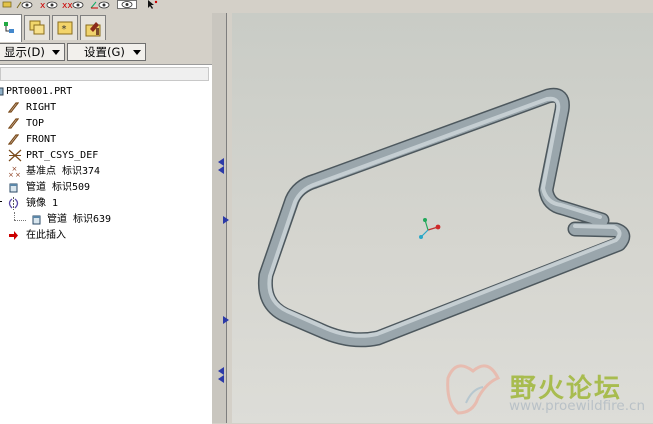 This screenshot has height=424, width=653. Describe the element at coordinates (58, 187) in the screenshot. I see `tree-item-label: 管道 标识509` at that location.